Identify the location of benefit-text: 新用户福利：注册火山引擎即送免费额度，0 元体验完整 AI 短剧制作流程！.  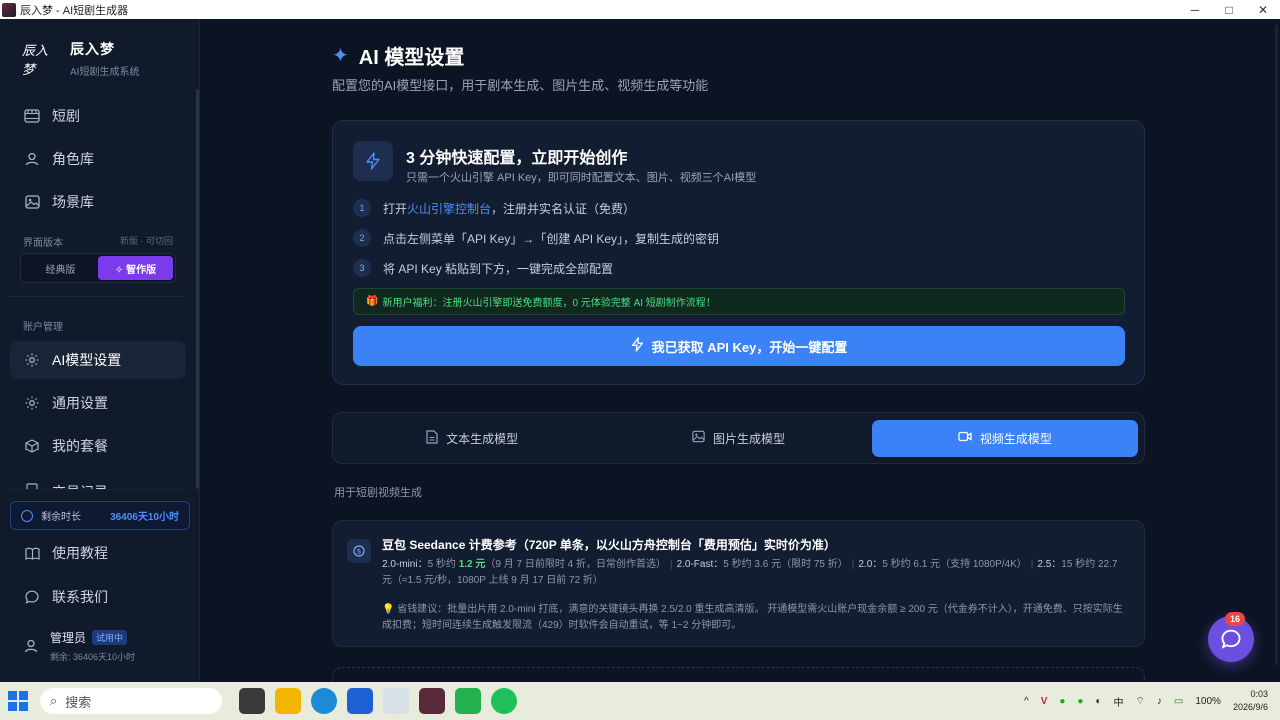
(549, 303).